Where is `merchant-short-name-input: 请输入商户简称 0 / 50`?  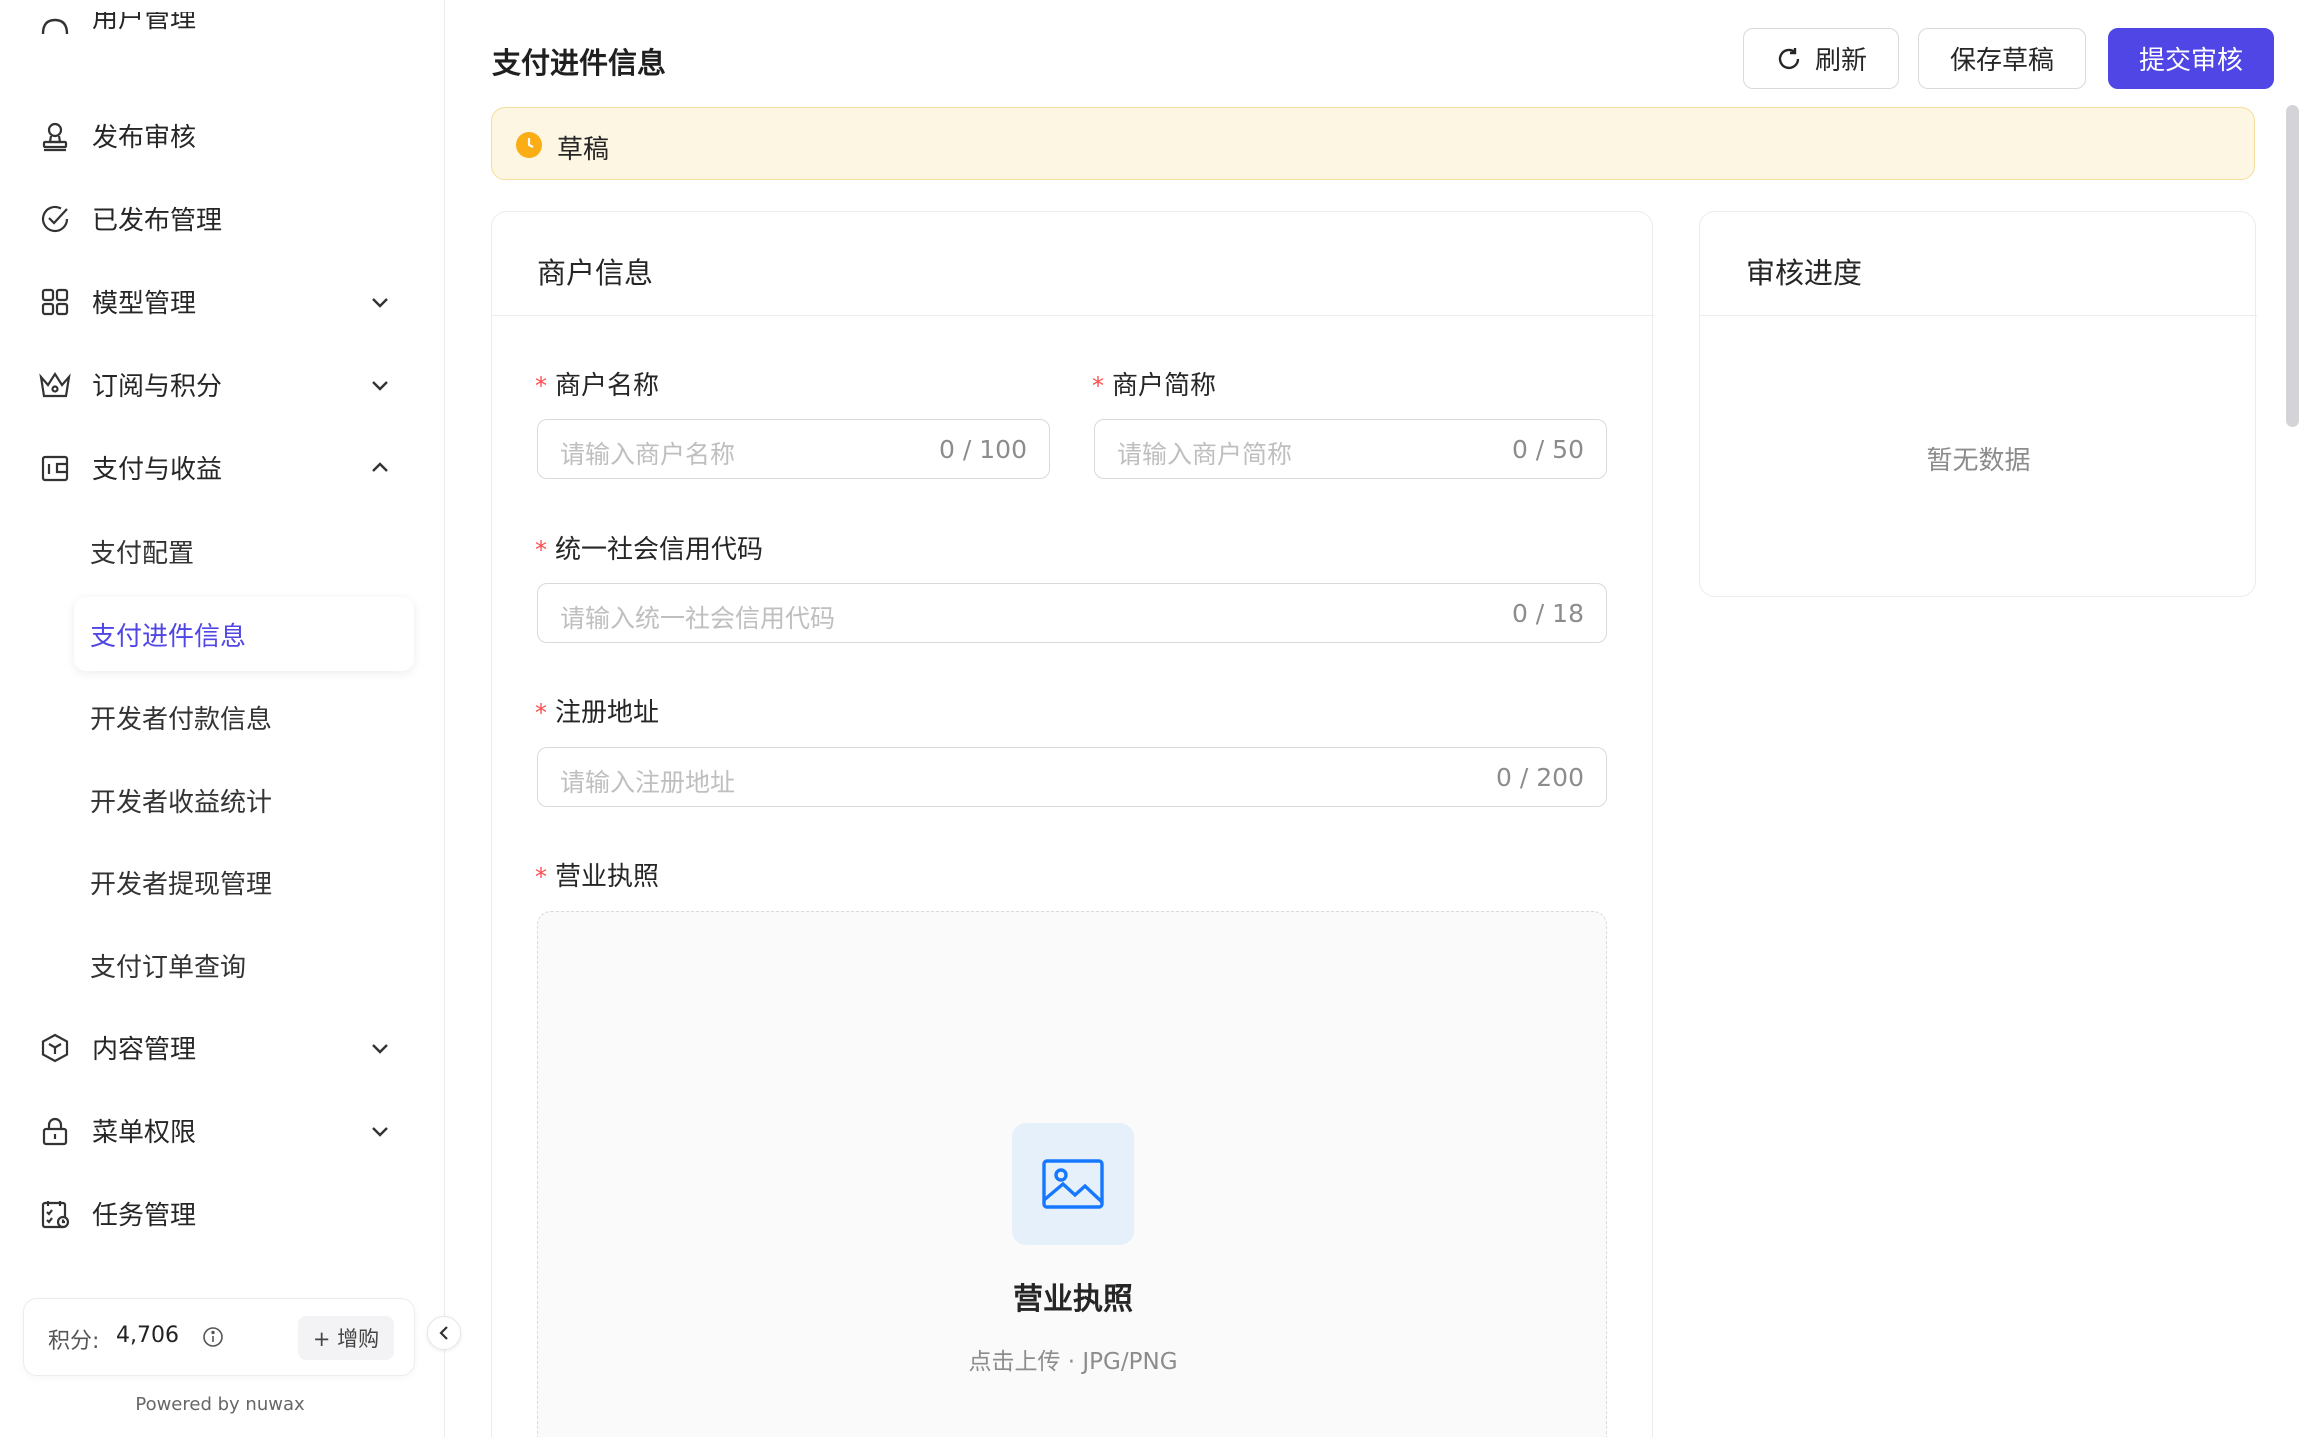 merchant-short-name-input: 请输入商户简称 0 / 50 is located at coordinates (1350, 449).